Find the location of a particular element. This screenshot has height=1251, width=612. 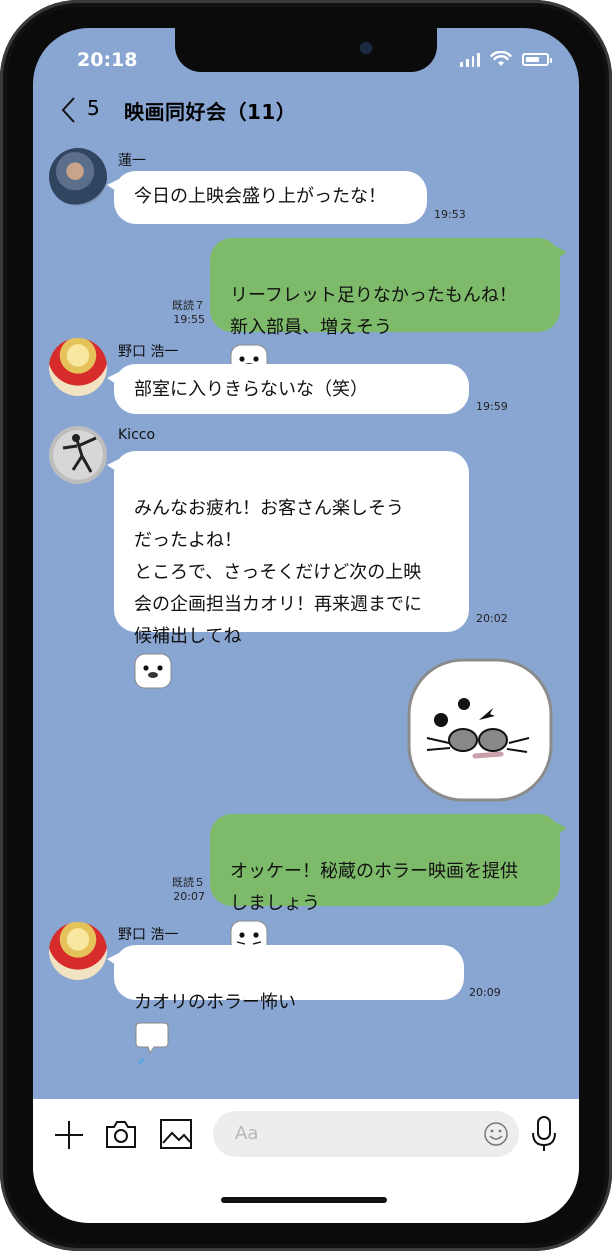

room-title: 映画同好会（11） is located at coordinates (210, 112).